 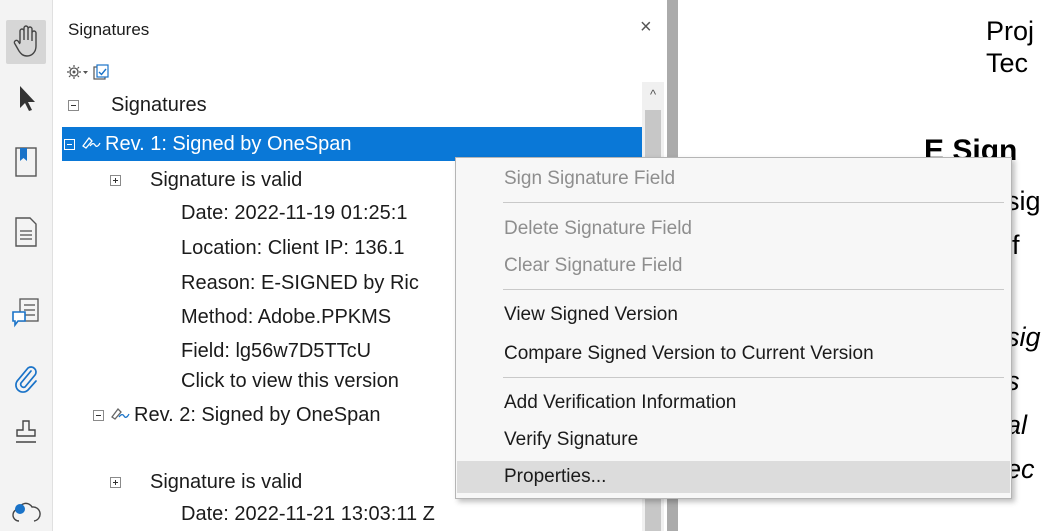 I want to click on bookmark-icon, so click(x=26, y=162).